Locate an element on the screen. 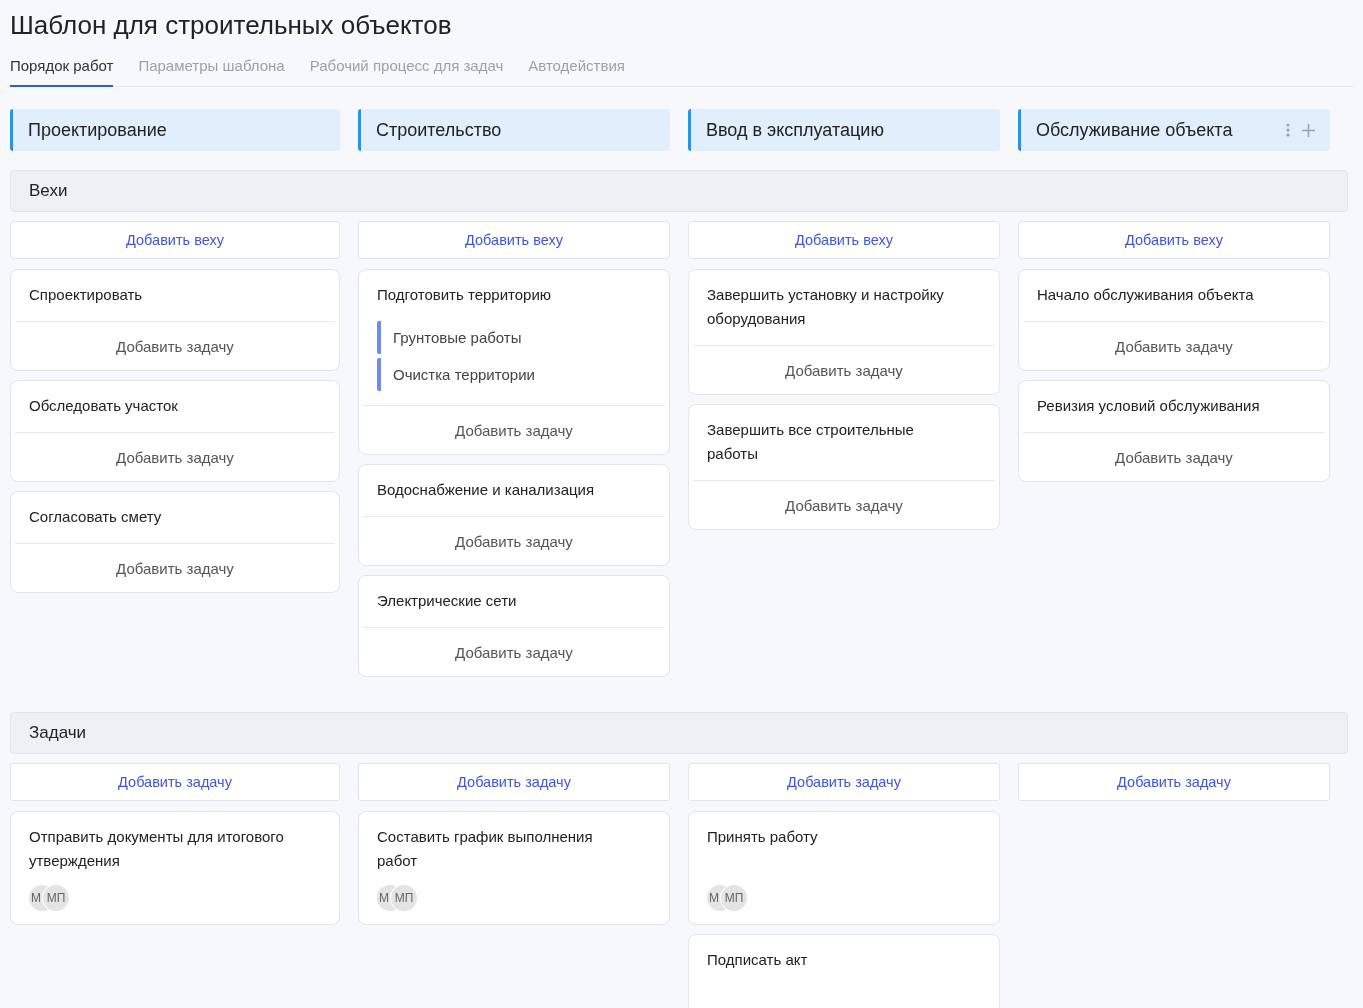  card-title: Электрические сети is located at coordinates (447, 601).